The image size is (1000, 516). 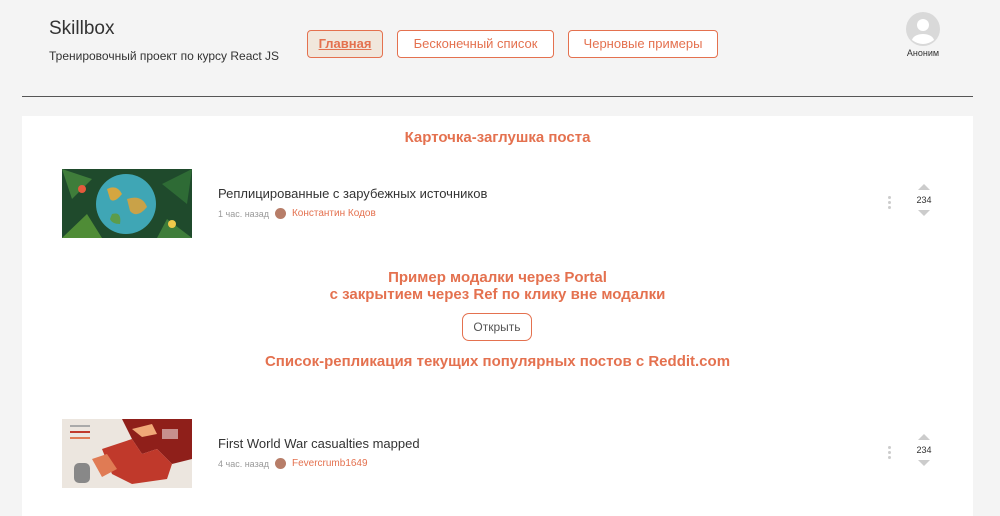 What do you see at coordinates (497, 327) in the screenshot?
I see `open-modal-button: Открыть` at bounding box center [497, 327].